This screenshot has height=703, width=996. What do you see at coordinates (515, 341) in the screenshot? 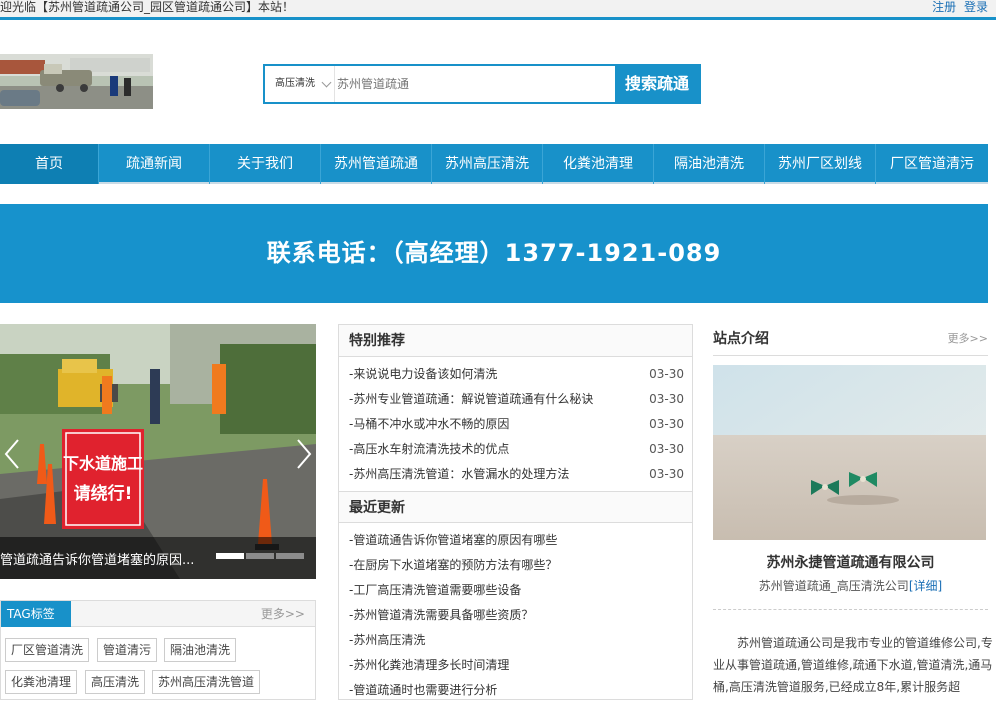
I see `special-header: 特别推荐` at bounding box center [515, 341].